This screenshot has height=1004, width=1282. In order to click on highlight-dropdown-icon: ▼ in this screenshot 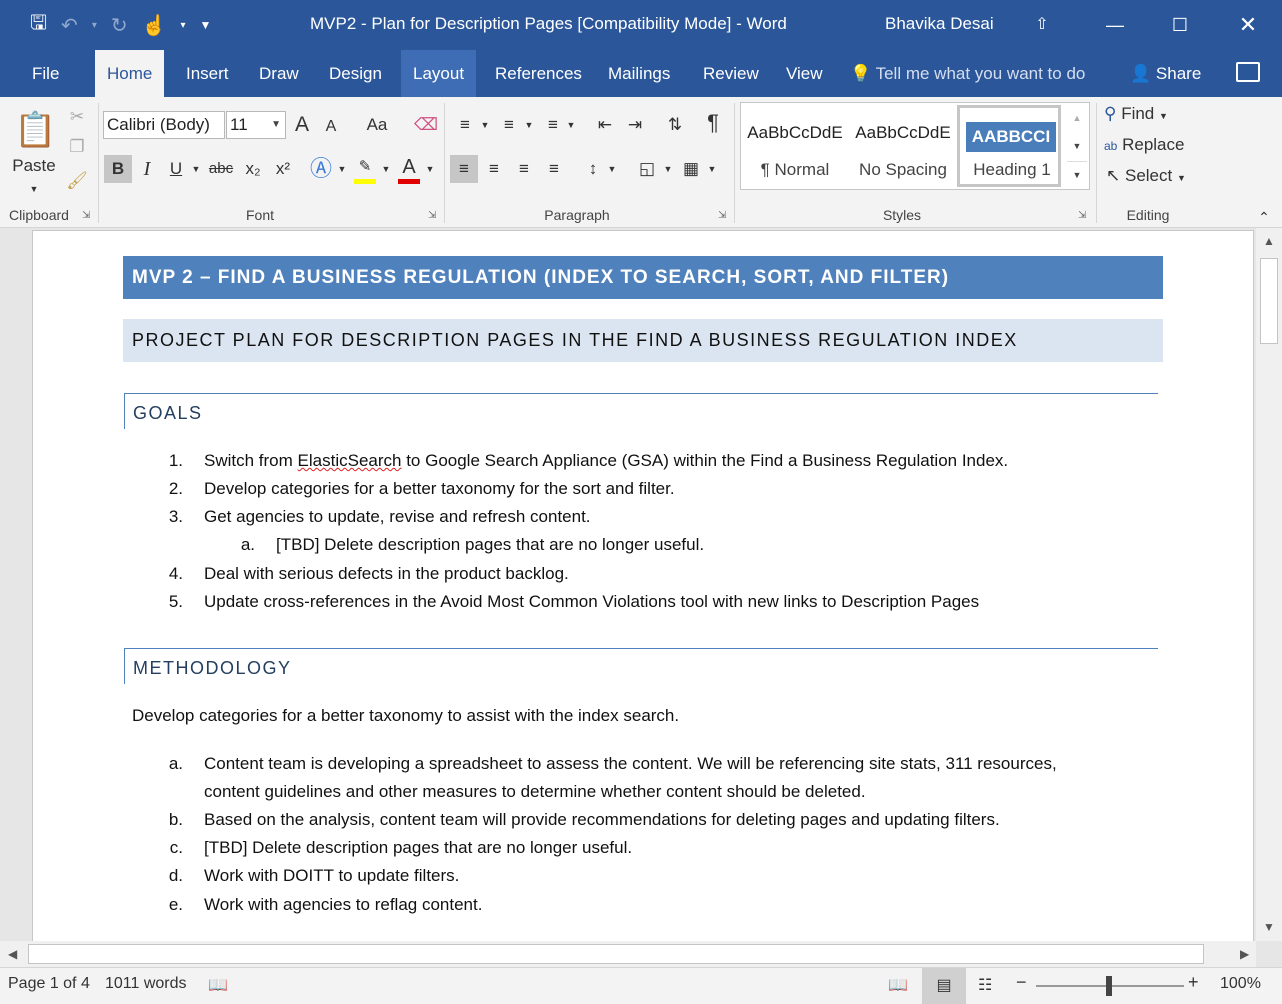, I will do `click(386, 169)`.